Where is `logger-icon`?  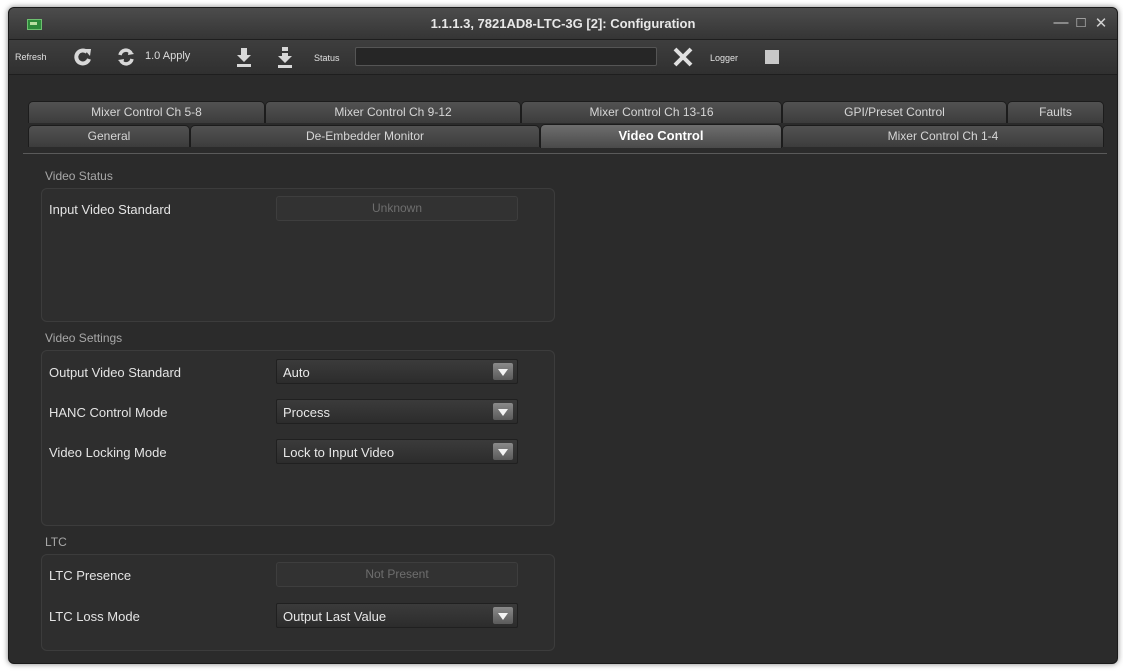 logger-icon is located at coordinates (772, 59).